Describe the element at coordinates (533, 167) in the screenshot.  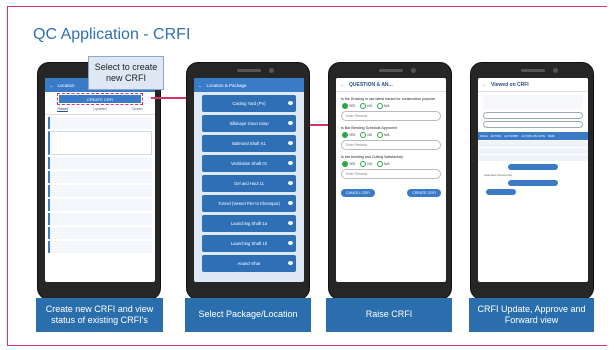
I see `update-button` at that location.